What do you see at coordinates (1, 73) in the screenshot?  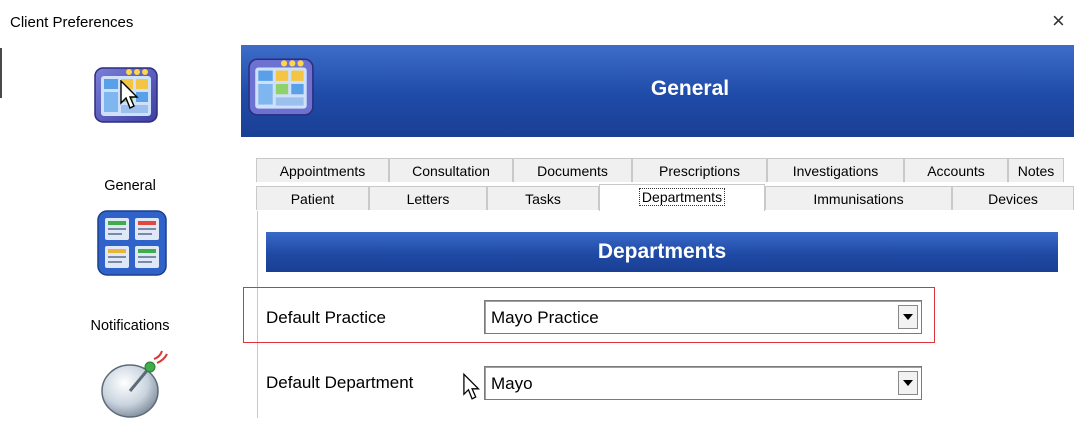 I see `window-edge` at bounding box center [1, 73].